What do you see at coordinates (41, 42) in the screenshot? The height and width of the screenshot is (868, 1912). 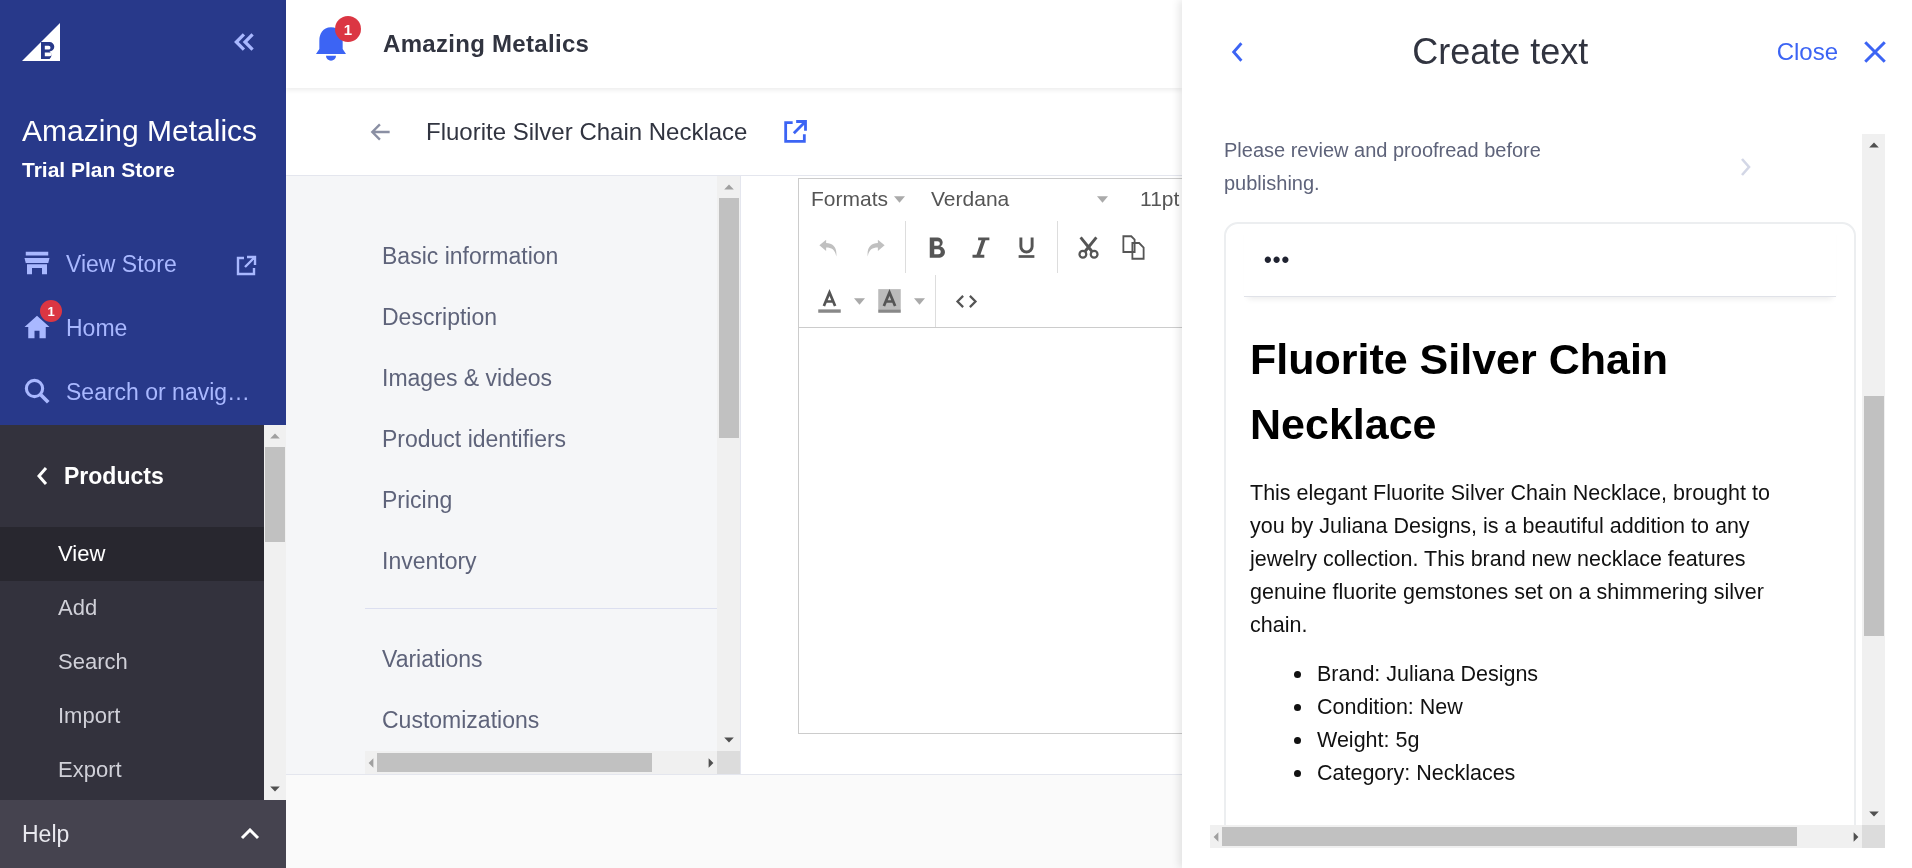 I see `logo-icon` at bounding box center [41, 42].